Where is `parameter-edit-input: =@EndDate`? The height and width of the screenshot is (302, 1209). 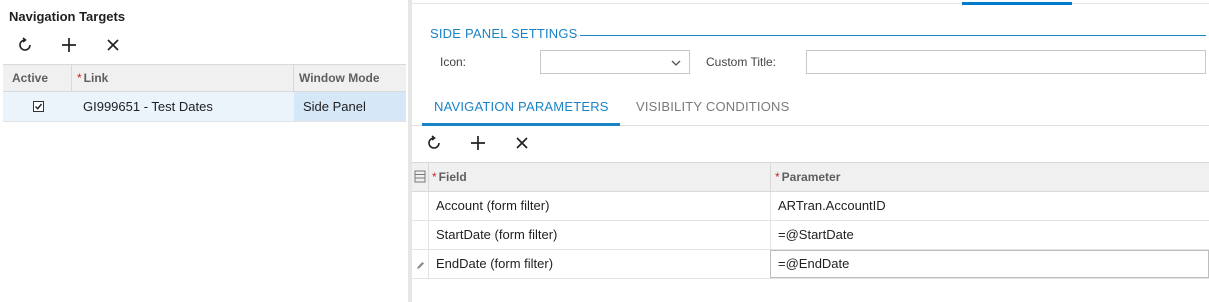 parameter-edit-input: =@EndDate is located at coordinates (989, 264).